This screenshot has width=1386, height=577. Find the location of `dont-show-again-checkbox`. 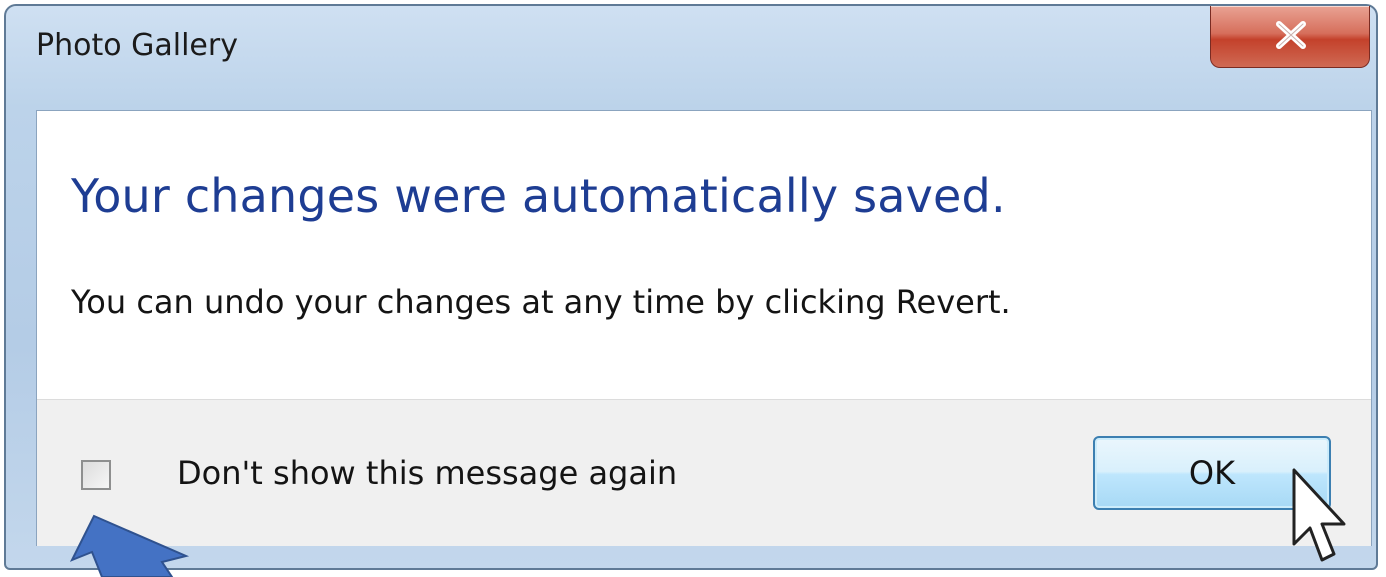

dont-show-again-checkbox is located at coordinates (96, 475).